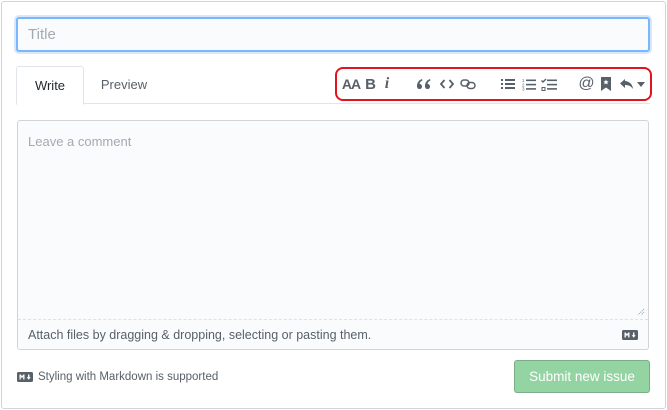 This screenshot has height=410, width=667. I want to click on ordered-list-icon: 1 2 3, so click(529, 84).